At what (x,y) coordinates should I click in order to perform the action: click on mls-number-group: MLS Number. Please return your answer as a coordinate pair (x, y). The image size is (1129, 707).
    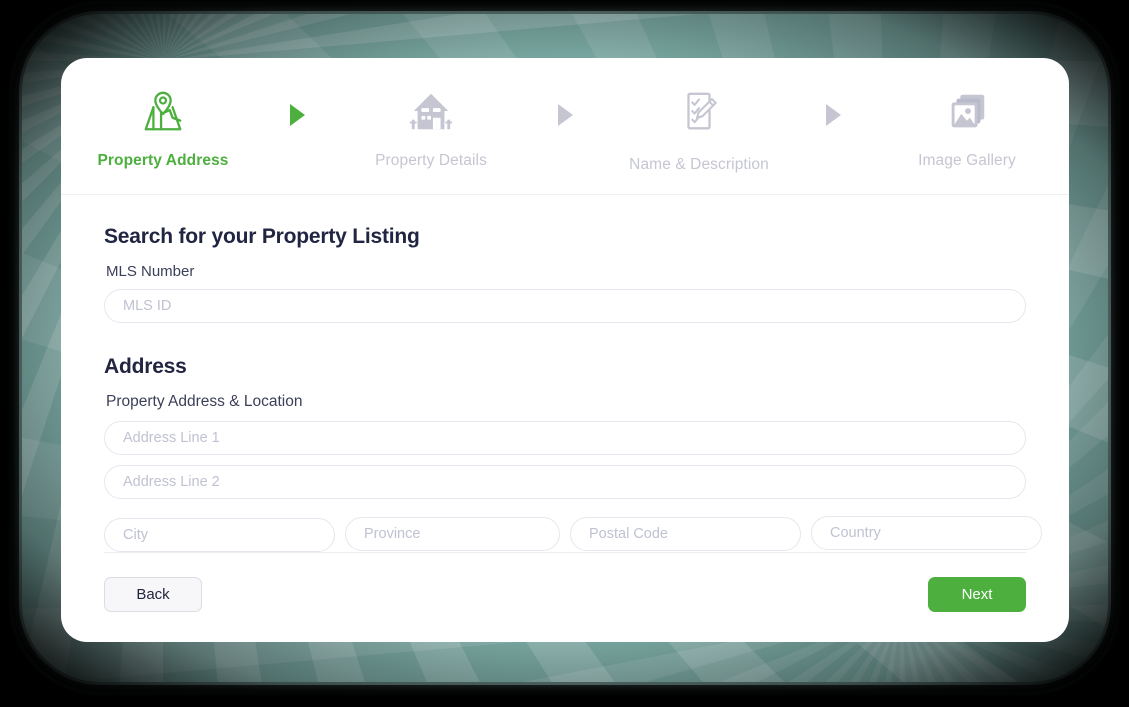
    Looking at the image, I should click on (565, 293).